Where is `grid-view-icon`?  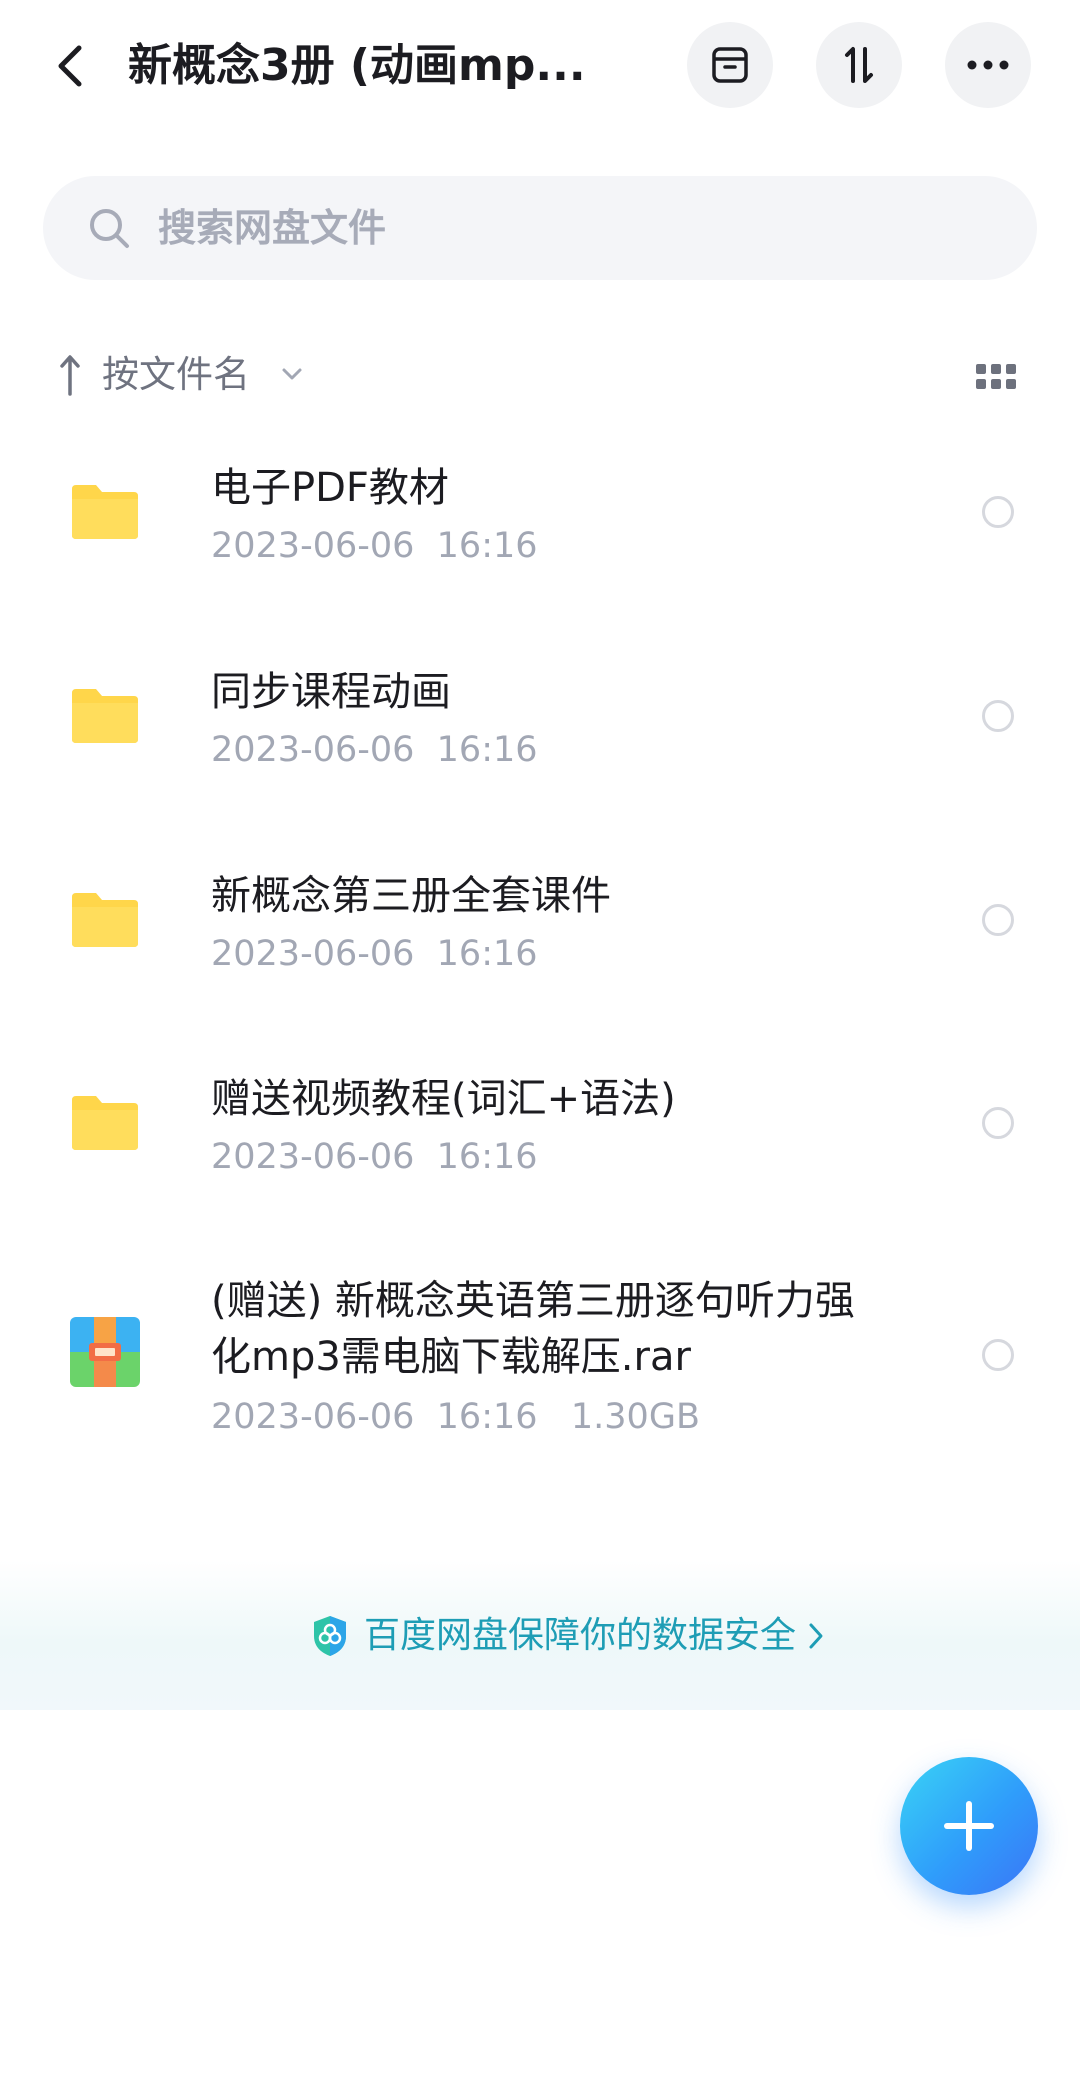
grid-view-icon is located at coordinates (996, 377).